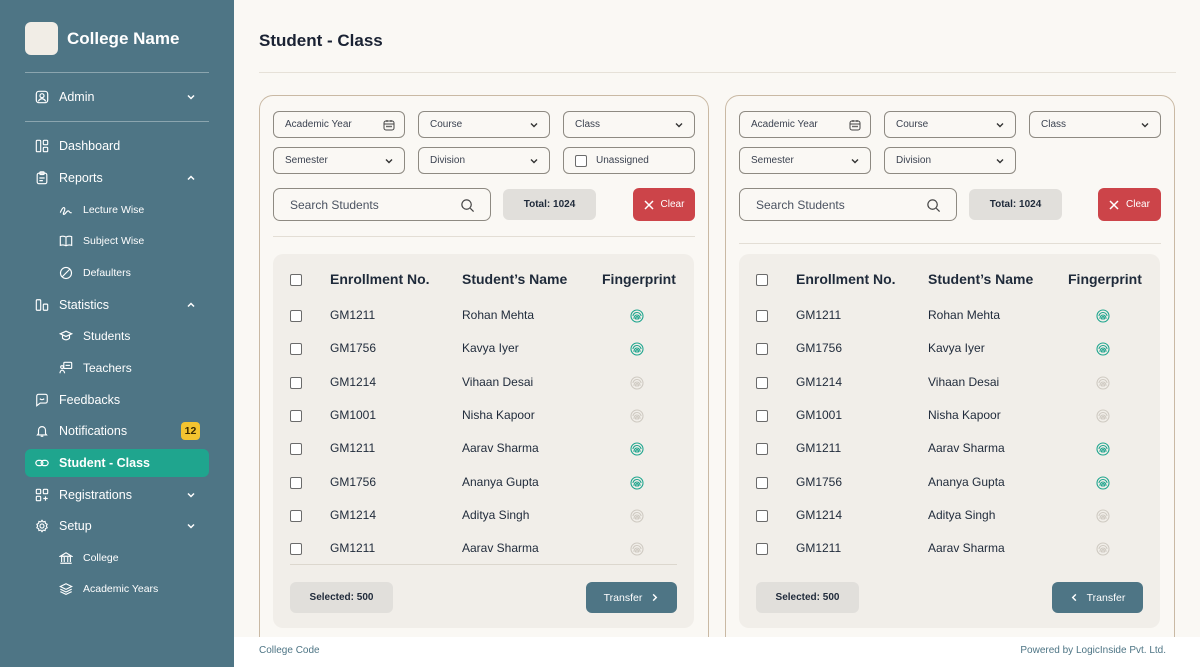  I want to click on dashboard-icon, so click(42, 146).